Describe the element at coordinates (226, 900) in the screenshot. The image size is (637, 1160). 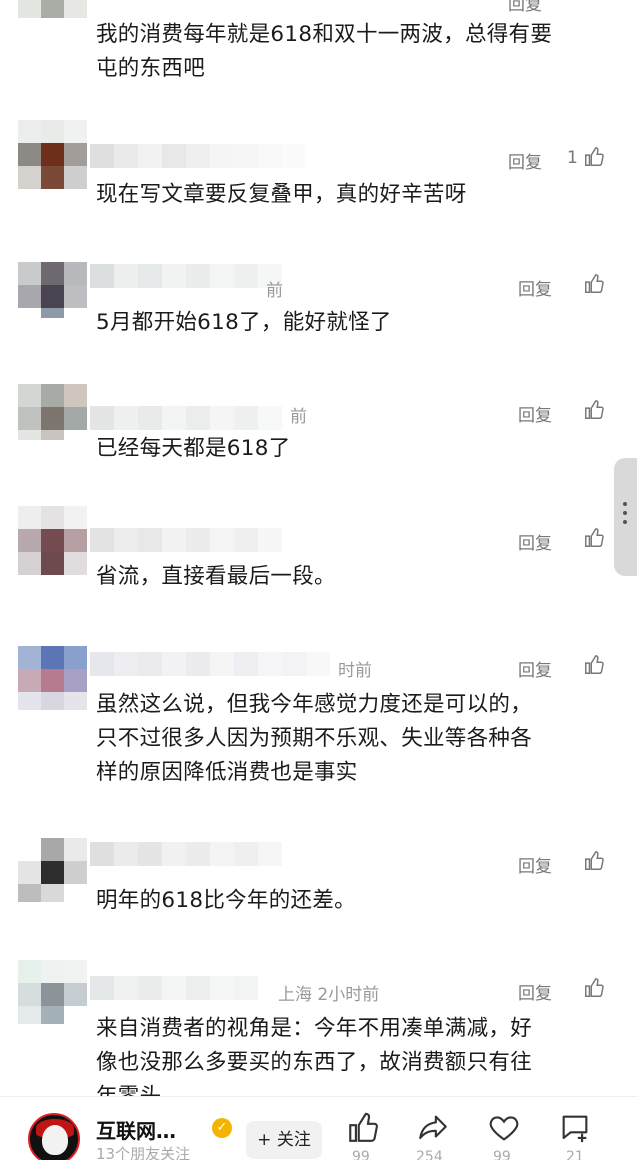
I see `comment-text: 明年的618比今年的还差。` at that location.